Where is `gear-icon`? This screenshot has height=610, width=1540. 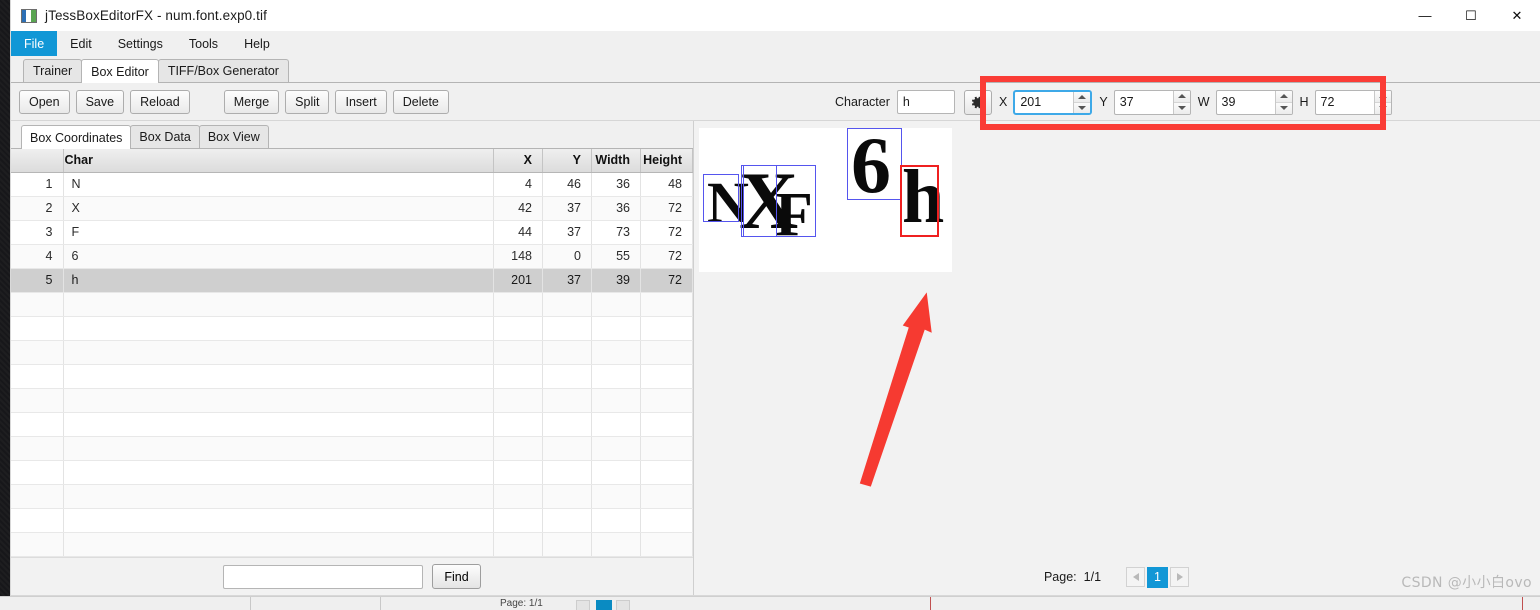 gear-icon is located at coordinates (977, 102).